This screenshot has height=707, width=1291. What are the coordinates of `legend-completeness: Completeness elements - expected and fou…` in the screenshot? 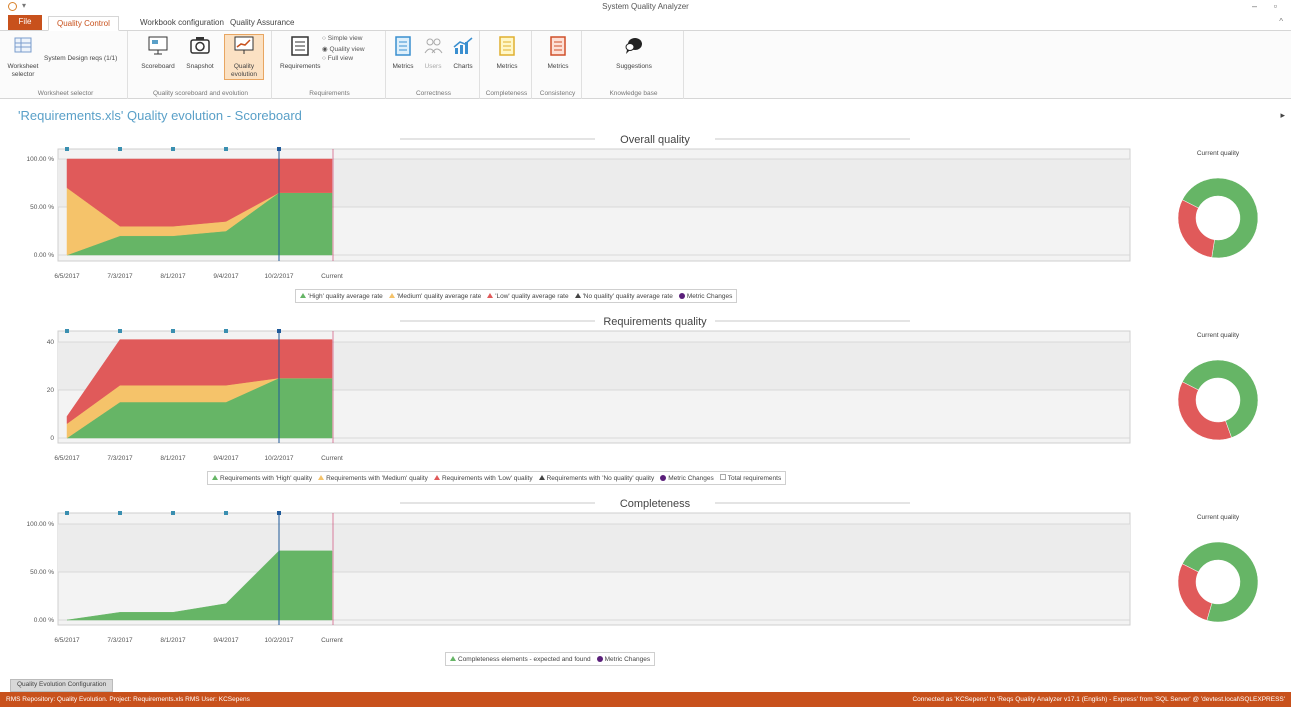 It's located at (550, 659).